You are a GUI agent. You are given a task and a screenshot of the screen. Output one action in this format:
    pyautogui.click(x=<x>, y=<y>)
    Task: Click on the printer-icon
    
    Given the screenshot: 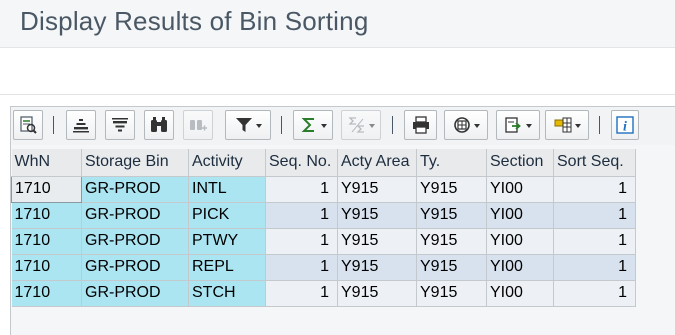 What is the action you would take?
    pyautogui.click(x=420, y=125)
    